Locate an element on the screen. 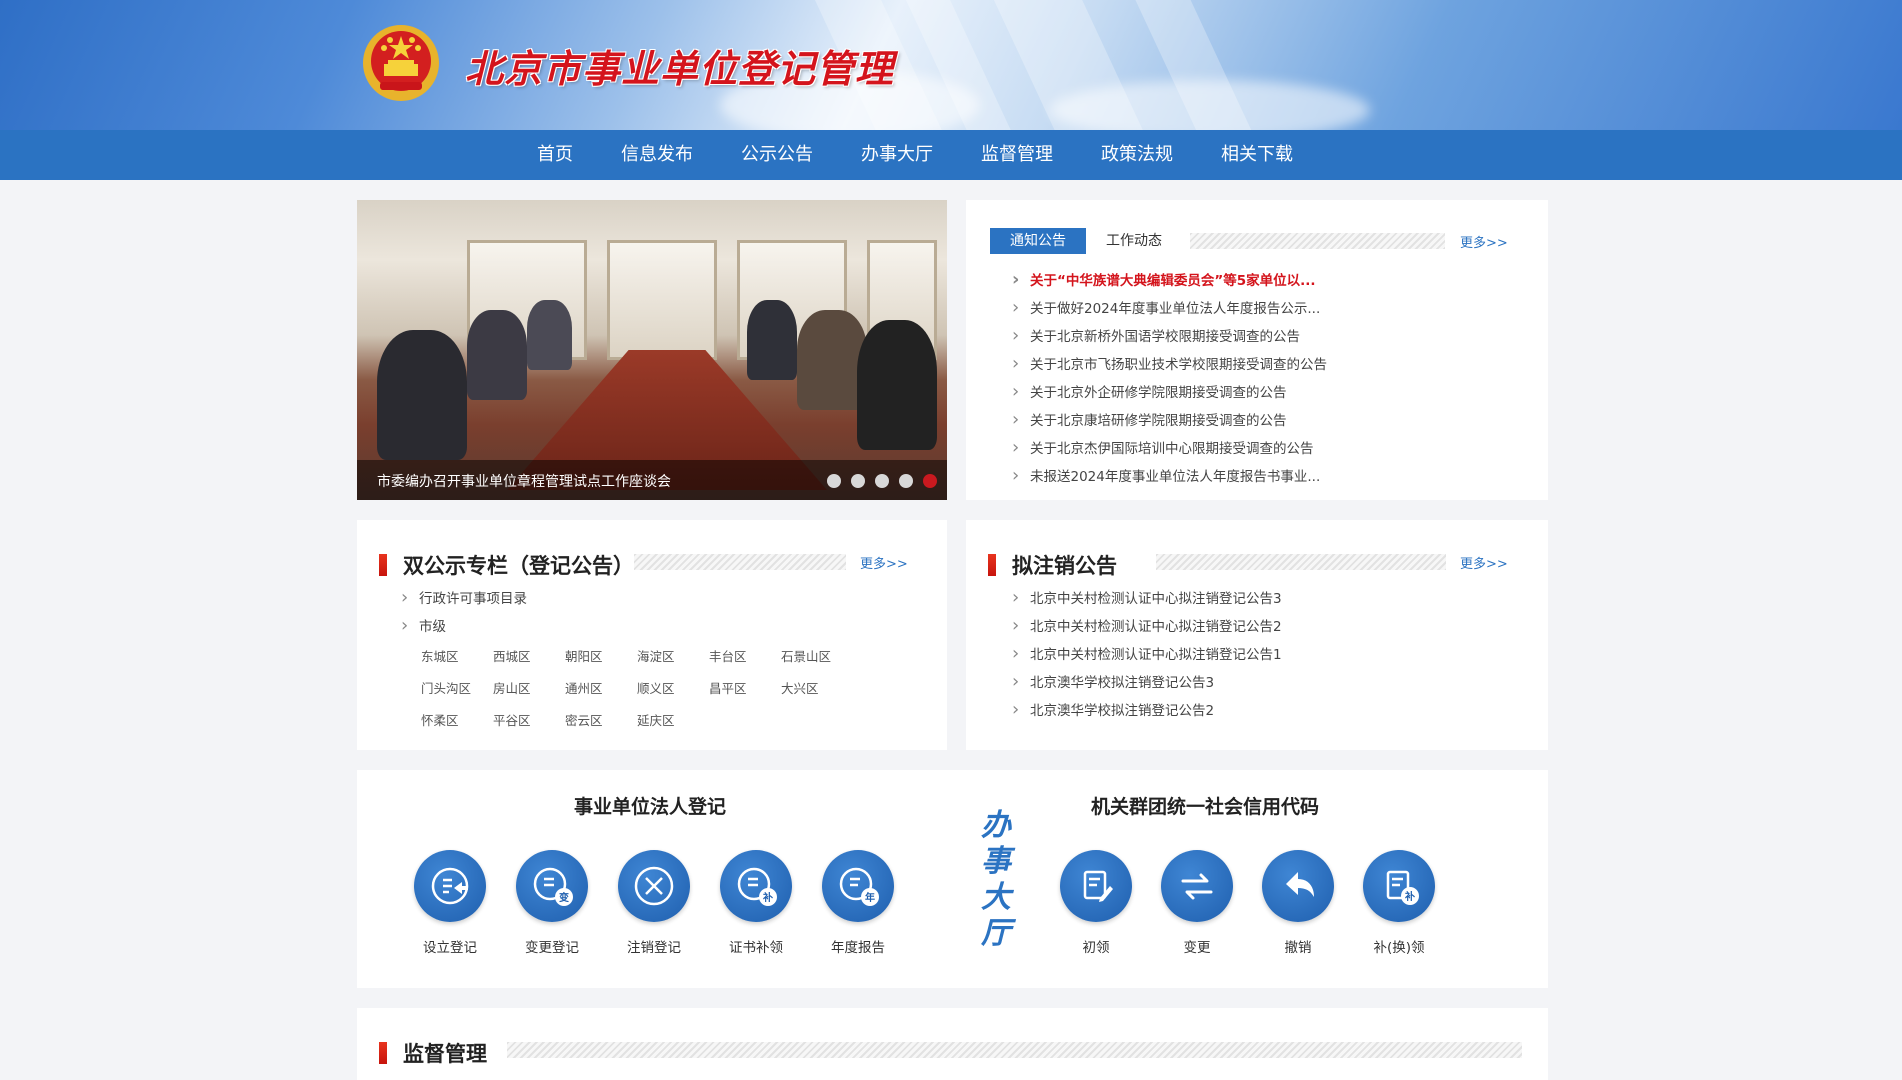 The width and height of the screenshot is (1902, 1080). district-link: 通州区 is located at coordinates (601, 689).